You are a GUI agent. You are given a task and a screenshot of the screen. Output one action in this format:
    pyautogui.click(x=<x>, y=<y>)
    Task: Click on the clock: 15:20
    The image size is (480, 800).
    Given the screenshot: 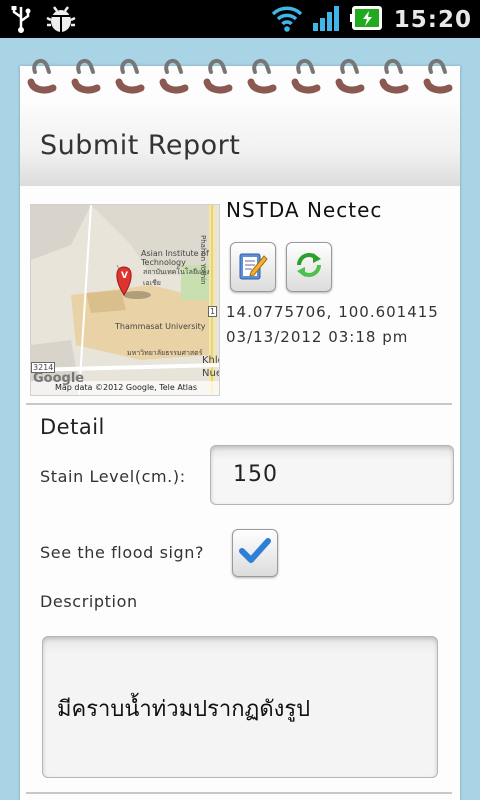 What is the action you would take?
    pyautogui.click(x=432, y=20)
    